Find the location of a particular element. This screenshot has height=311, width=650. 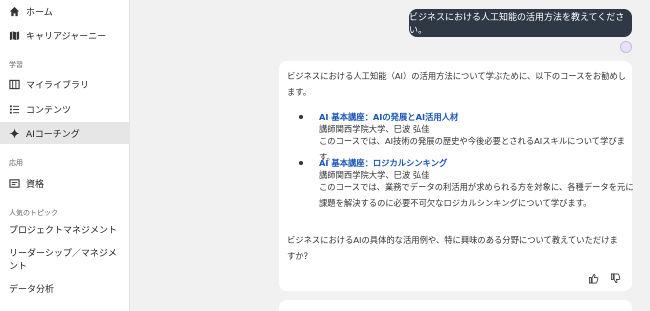

nav-item-my-library: マイライブラリ is located at coordinates (65, 84).